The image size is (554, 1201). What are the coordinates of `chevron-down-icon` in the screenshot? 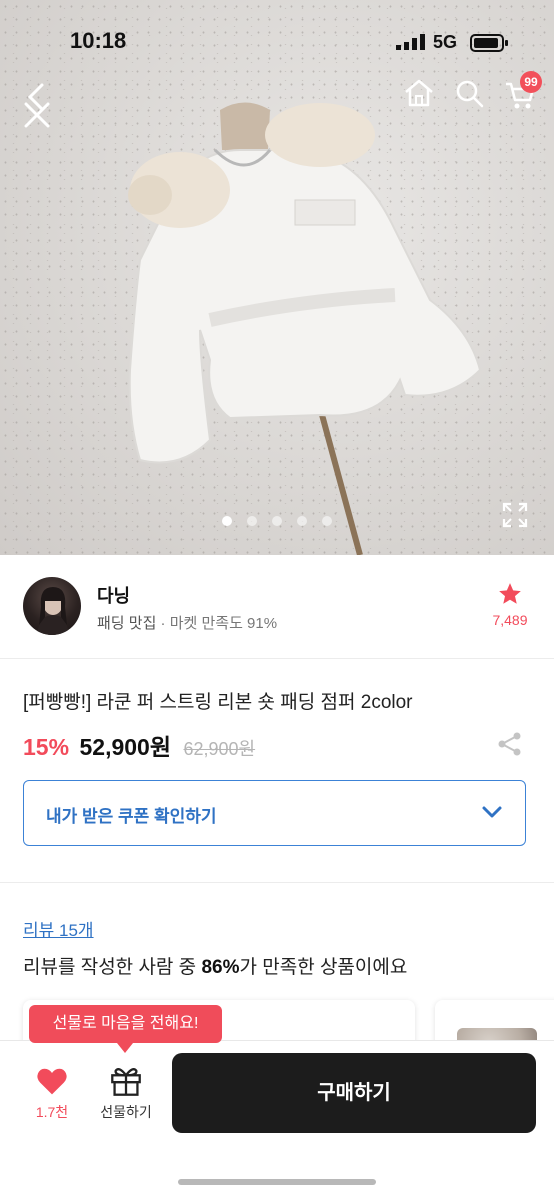 It's located at (492, 812).